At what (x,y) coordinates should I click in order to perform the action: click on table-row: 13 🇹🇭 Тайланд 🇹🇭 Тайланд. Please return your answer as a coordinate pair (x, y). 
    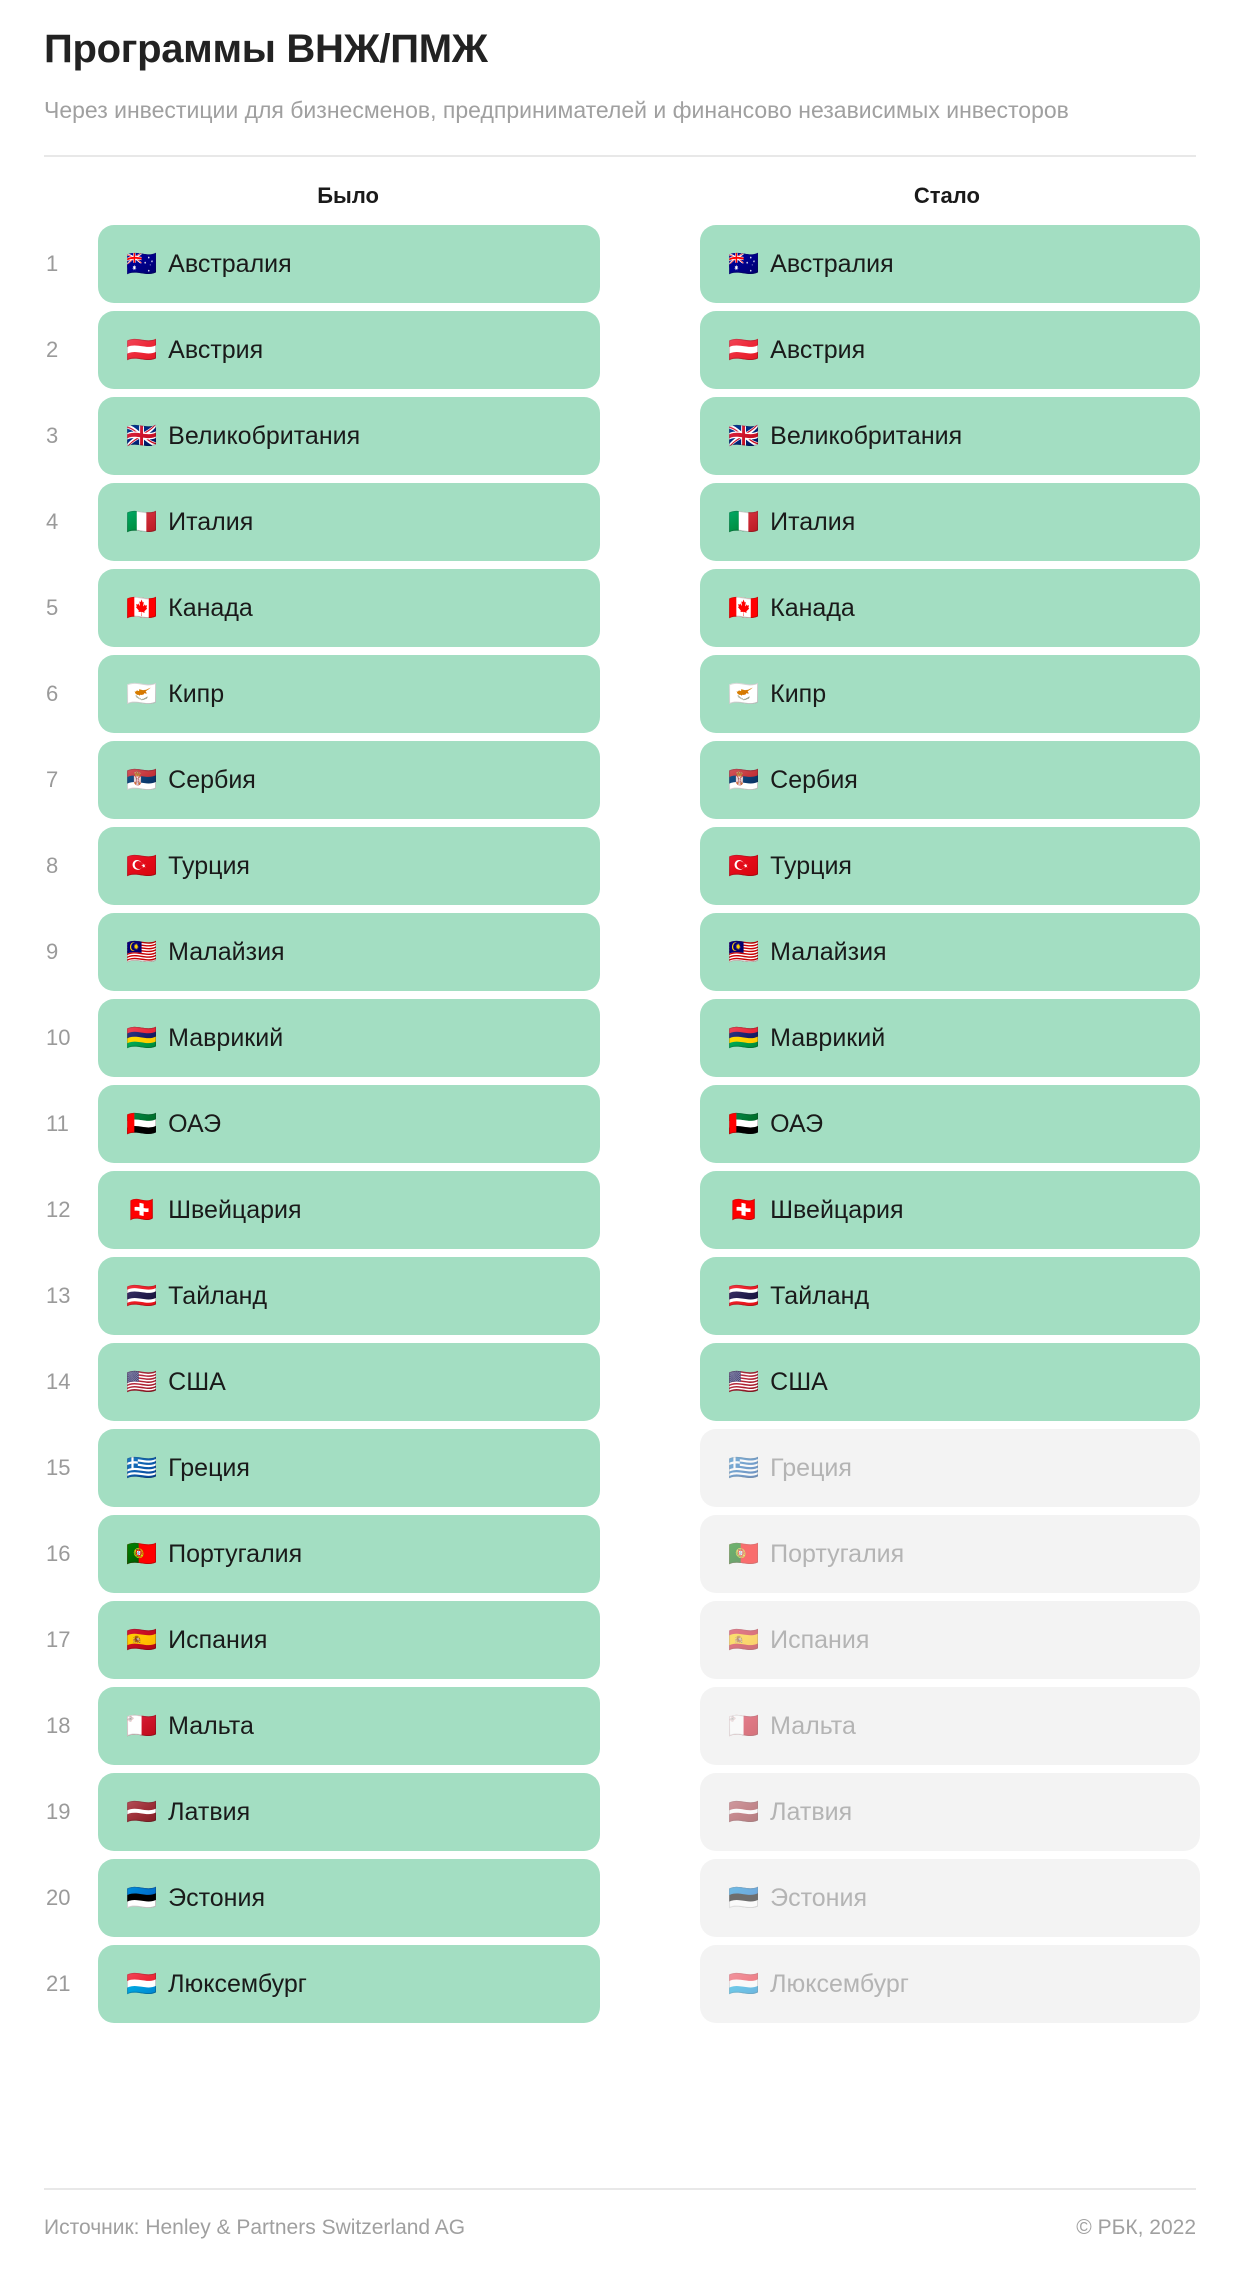
    Looking at the image, I should click on (622, 1296).